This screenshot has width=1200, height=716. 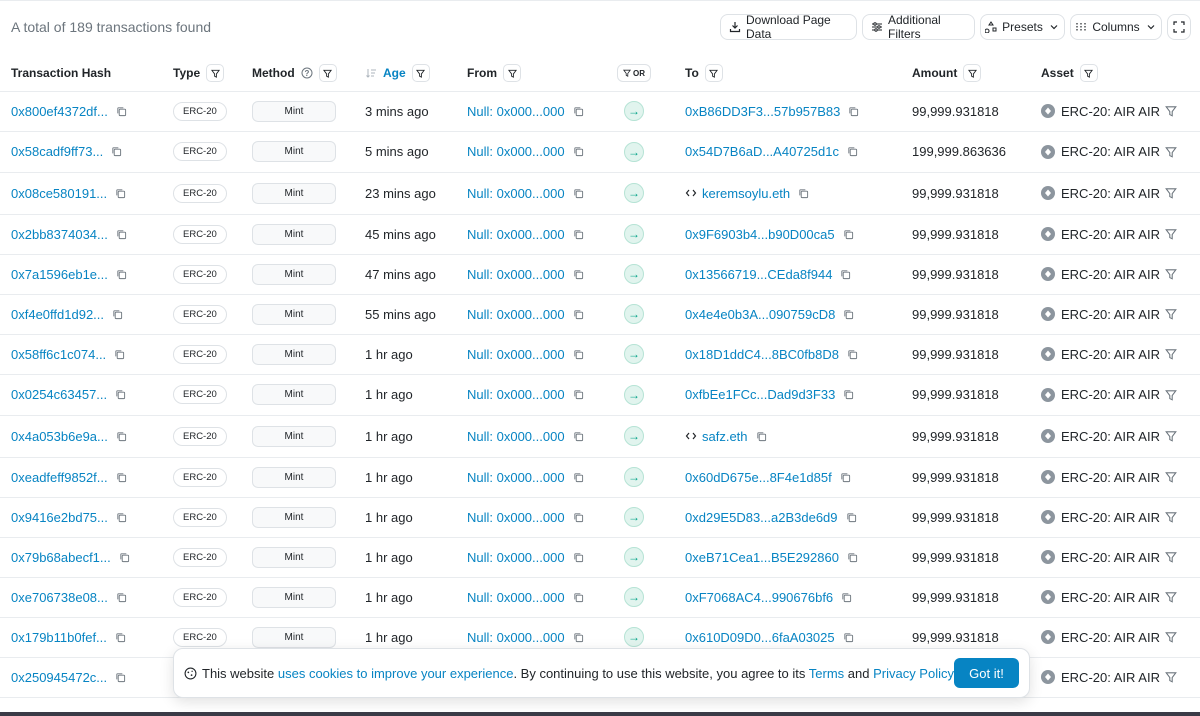 I want to click on to-address-link: 0x18D1ddC4...8BC0fb8D8, so click(x=762, y=354).